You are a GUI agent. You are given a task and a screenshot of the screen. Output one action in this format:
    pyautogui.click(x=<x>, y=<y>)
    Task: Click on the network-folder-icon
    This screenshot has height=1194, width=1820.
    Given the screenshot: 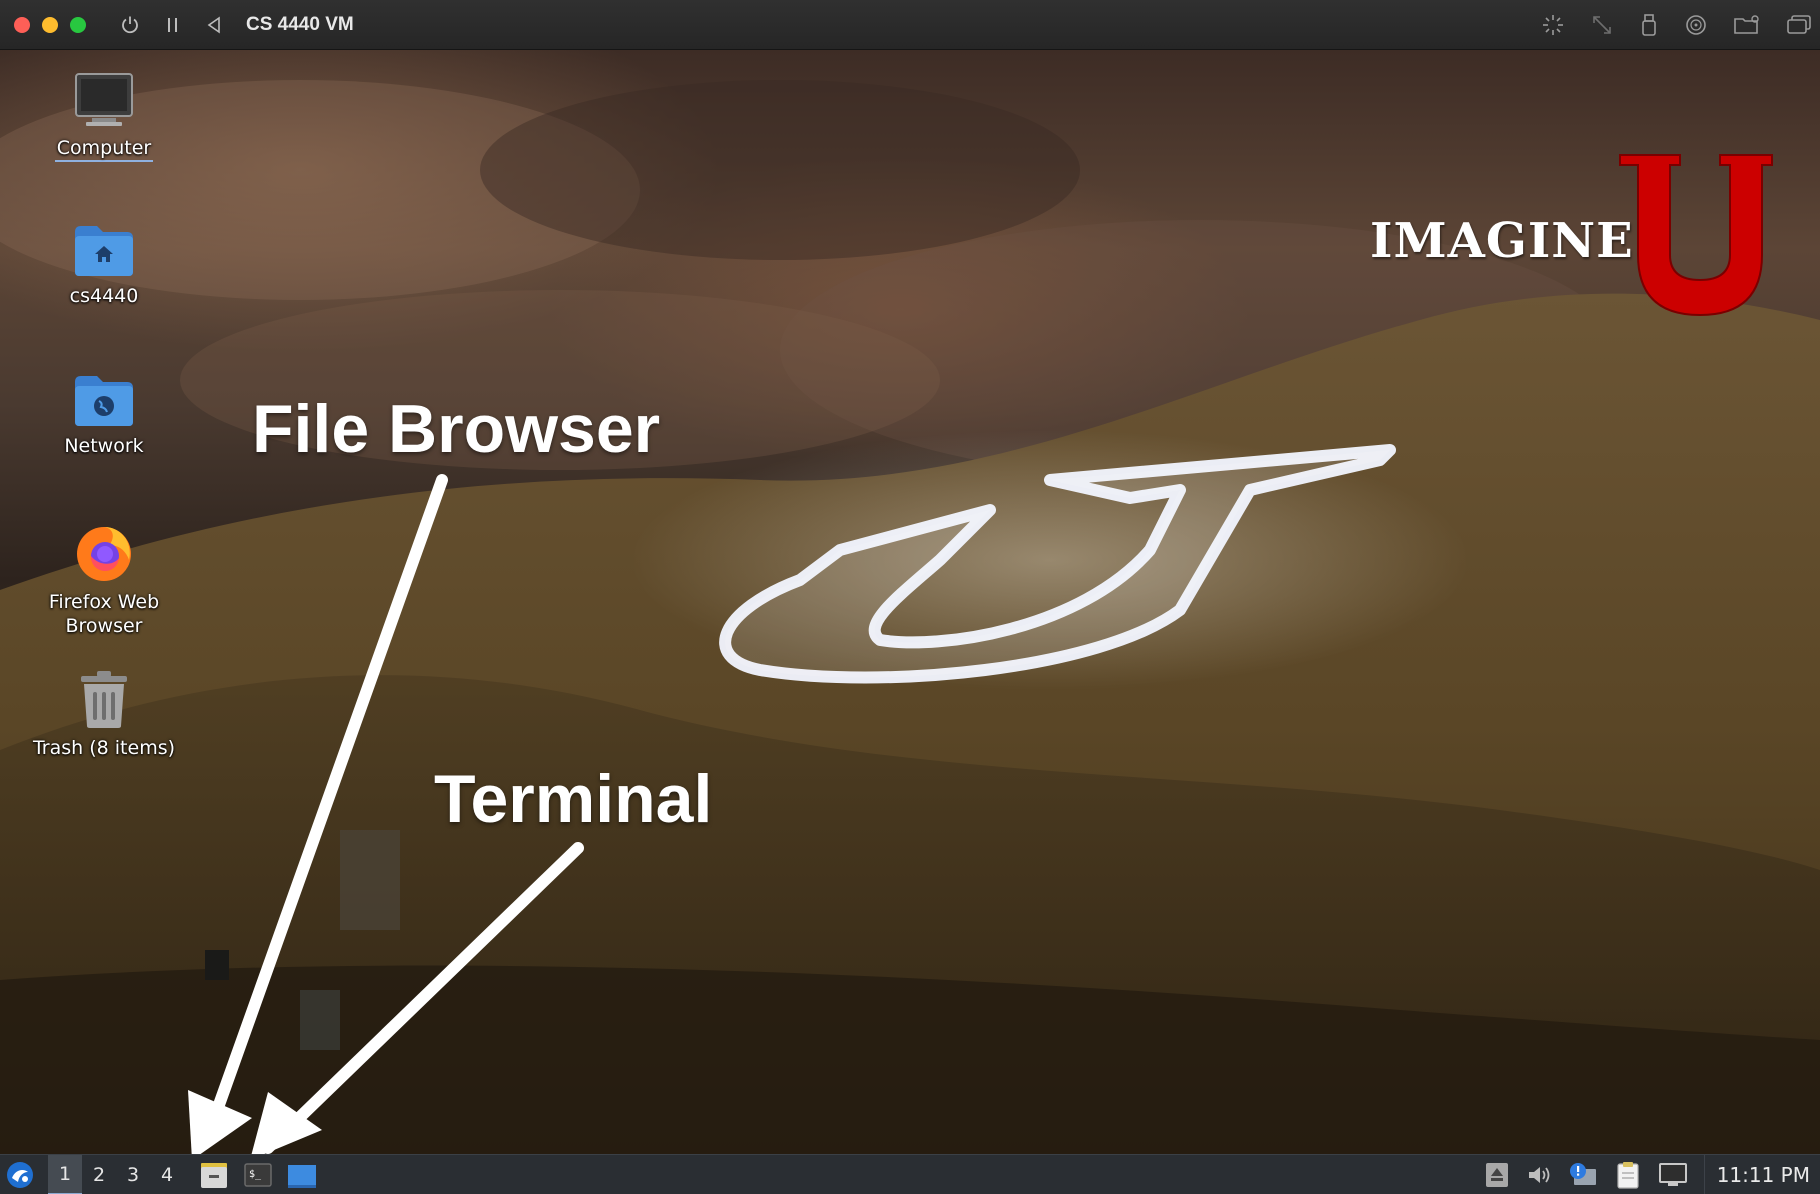 What is the action you would take?
    pyautogui.click(x=104, y=401)
    